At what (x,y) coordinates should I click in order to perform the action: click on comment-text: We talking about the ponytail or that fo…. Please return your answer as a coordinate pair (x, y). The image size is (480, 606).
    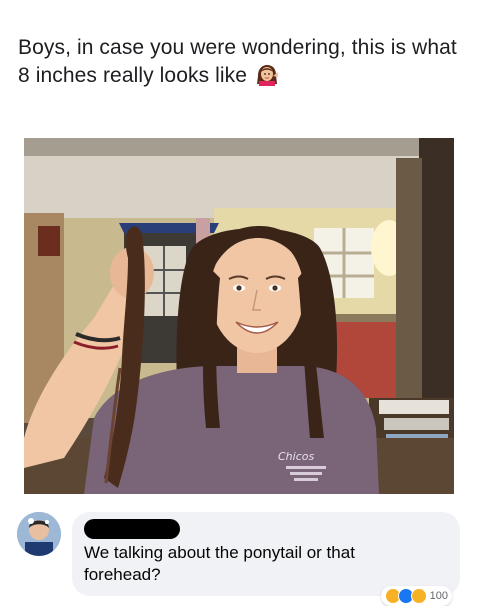
    Looking at the image, I should click on (219, 563).